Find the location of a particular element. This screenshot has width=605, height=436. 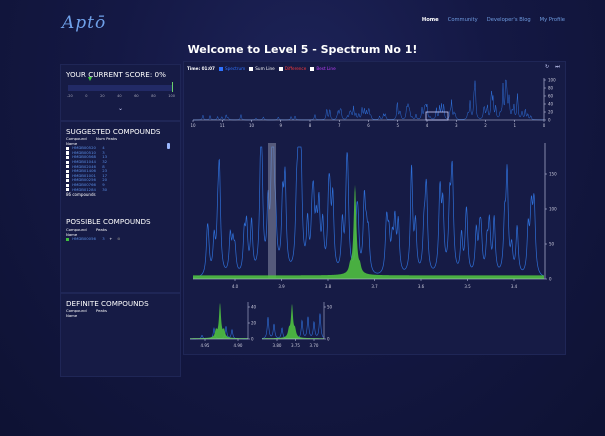

score-title: YOUR CURRENT SCORE: 0% is located at coordinates (116, 74).